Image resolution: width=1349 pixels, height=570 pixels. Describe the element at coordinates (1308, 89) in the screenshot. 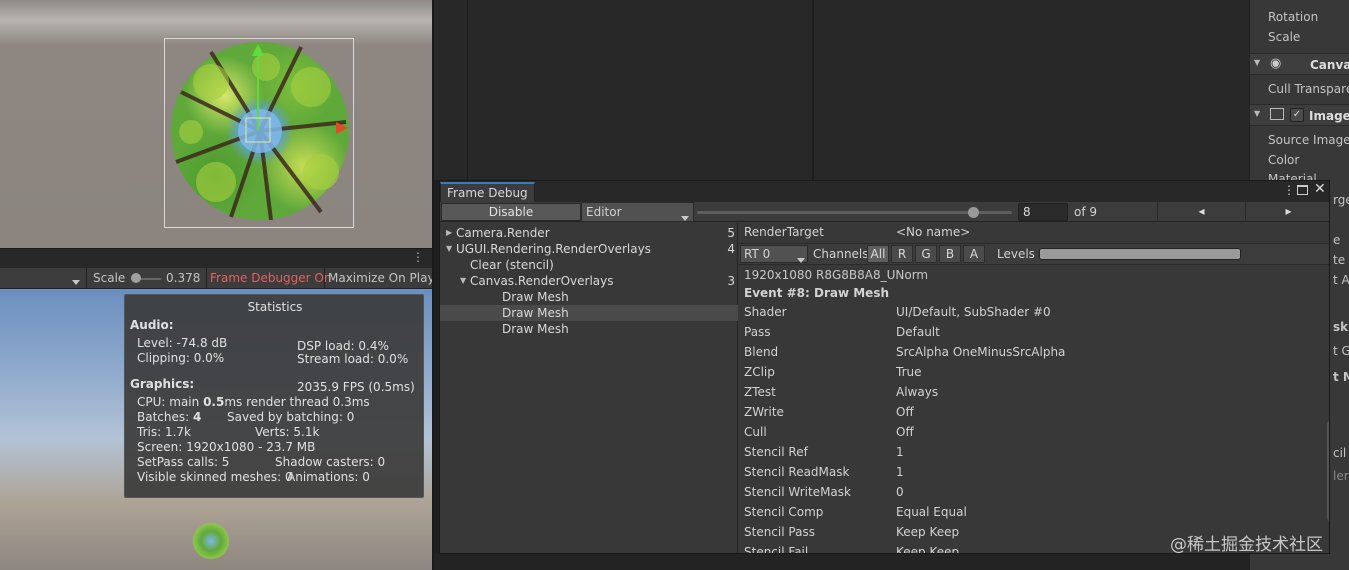

I see `cull-transparent-label: Cull Transpare` at that location.